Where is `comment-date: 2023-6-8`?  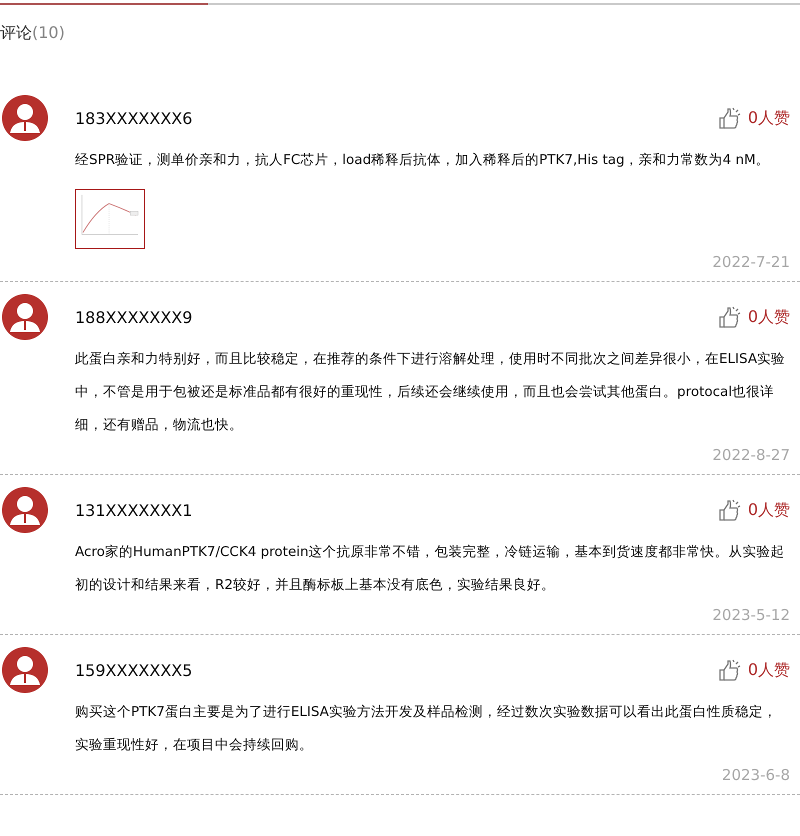
comment-date: 2023-6-8 is located at coordinates (756, 775).